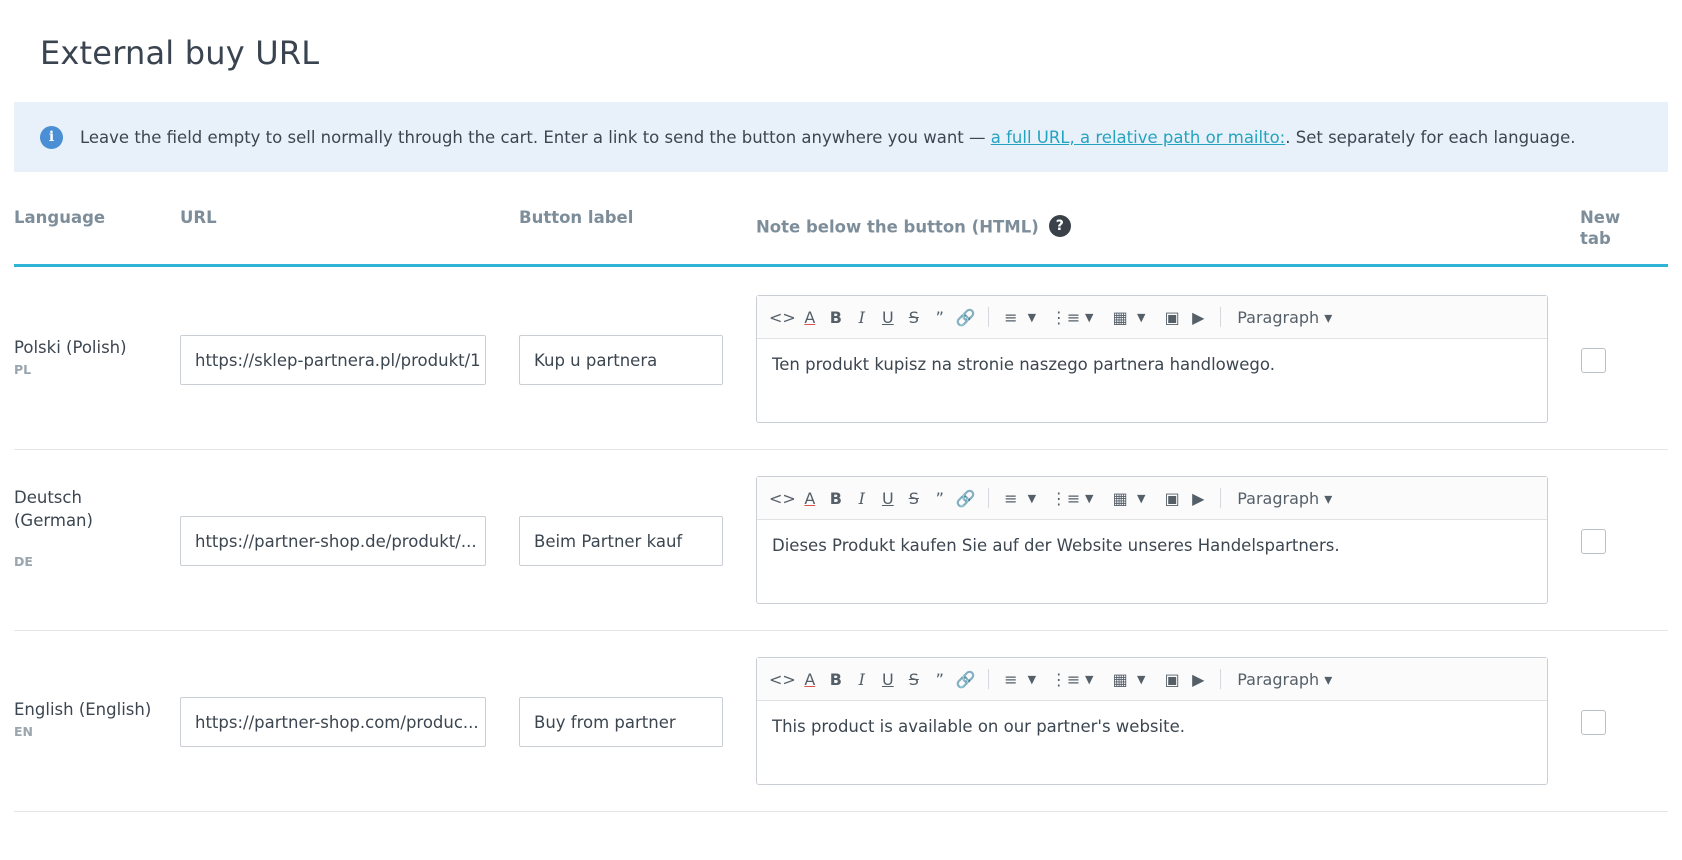  Describe the element at coordinates (621, 722) in the screenshot. I see `button-label-input: Buy from partner` at that location.